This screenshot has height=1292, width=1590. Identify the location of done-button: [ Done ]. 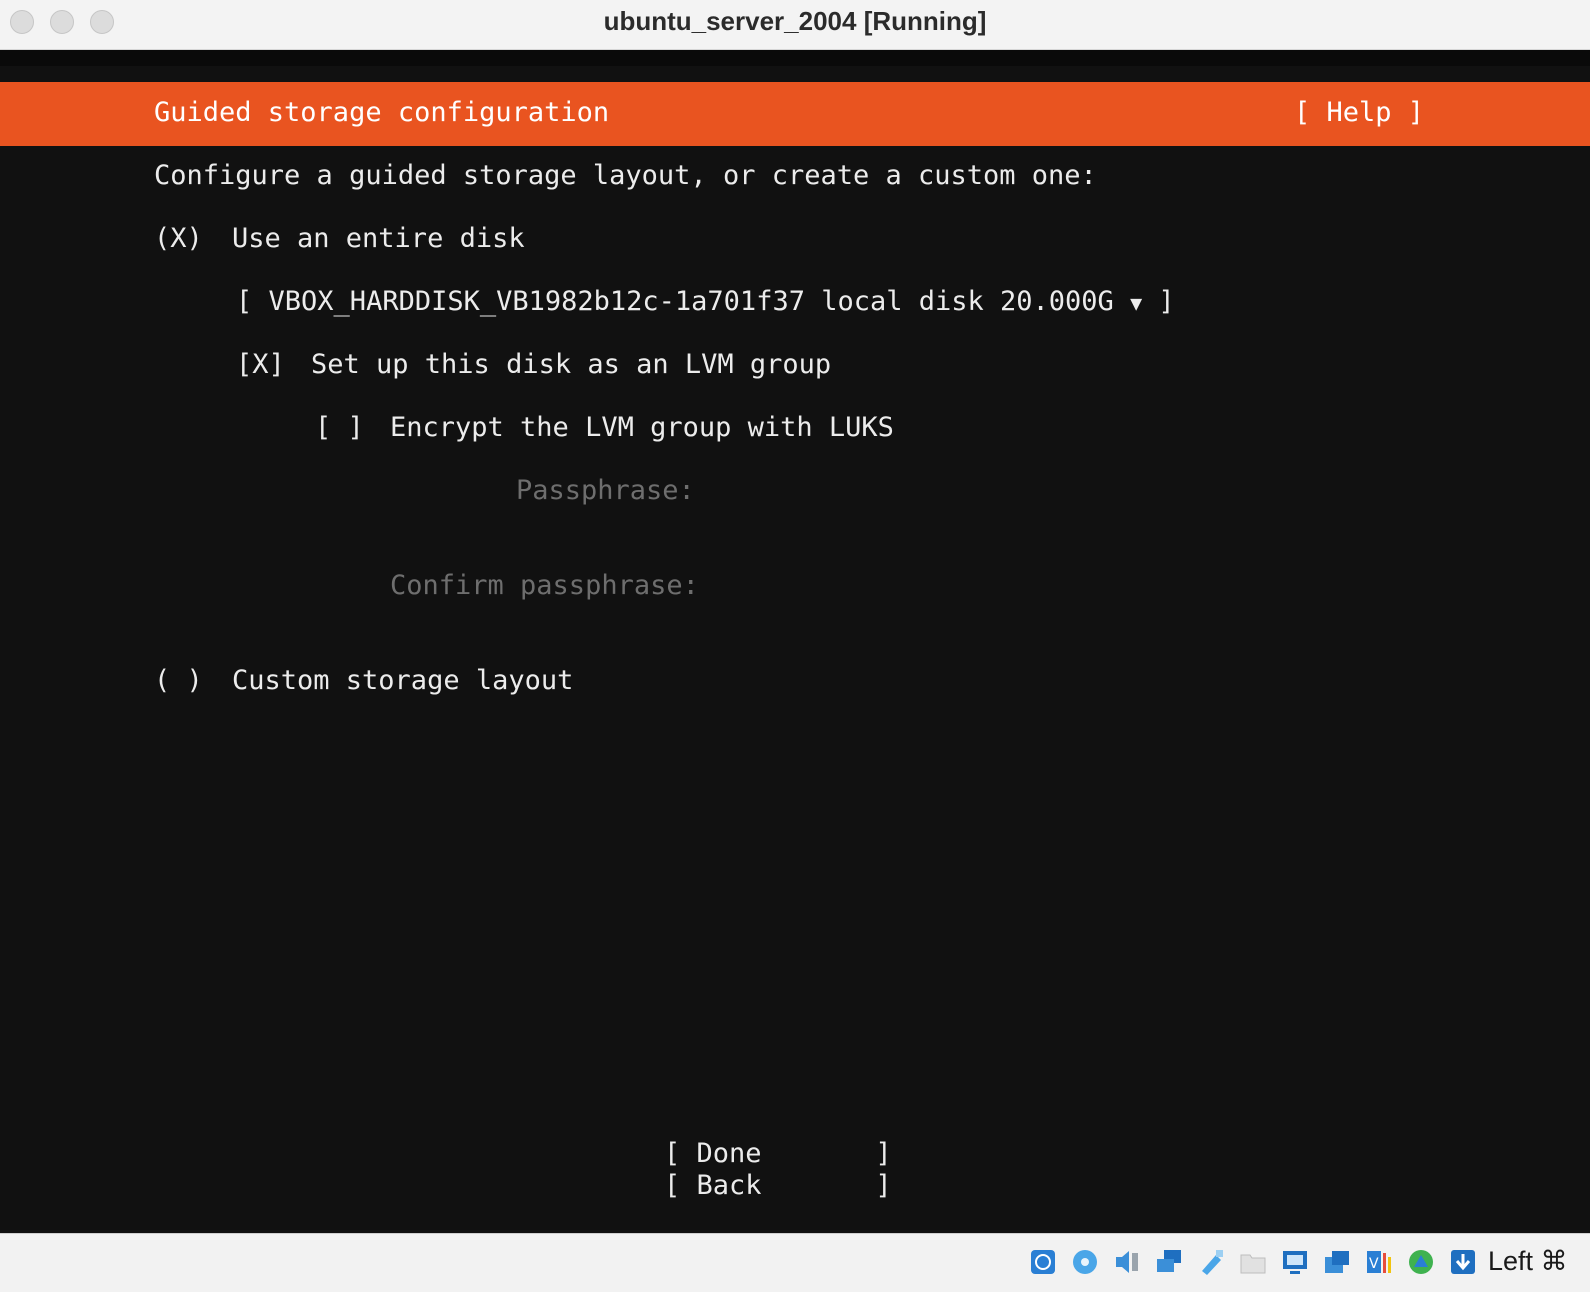
(778, 1153).